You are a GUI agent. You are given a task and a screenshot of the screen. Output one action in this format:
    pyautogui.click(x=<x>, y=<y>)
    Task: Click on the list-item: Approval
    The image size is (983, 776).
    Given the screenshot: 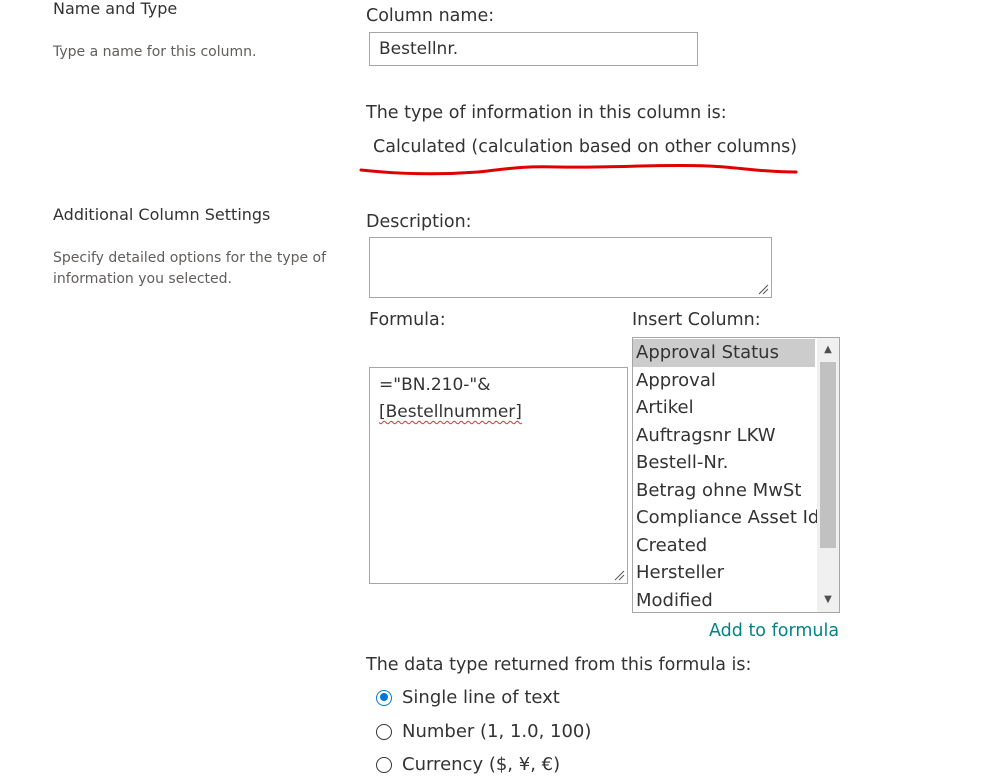 What is the action you would take?
    pyautogui.click(x=724, y=381)
    